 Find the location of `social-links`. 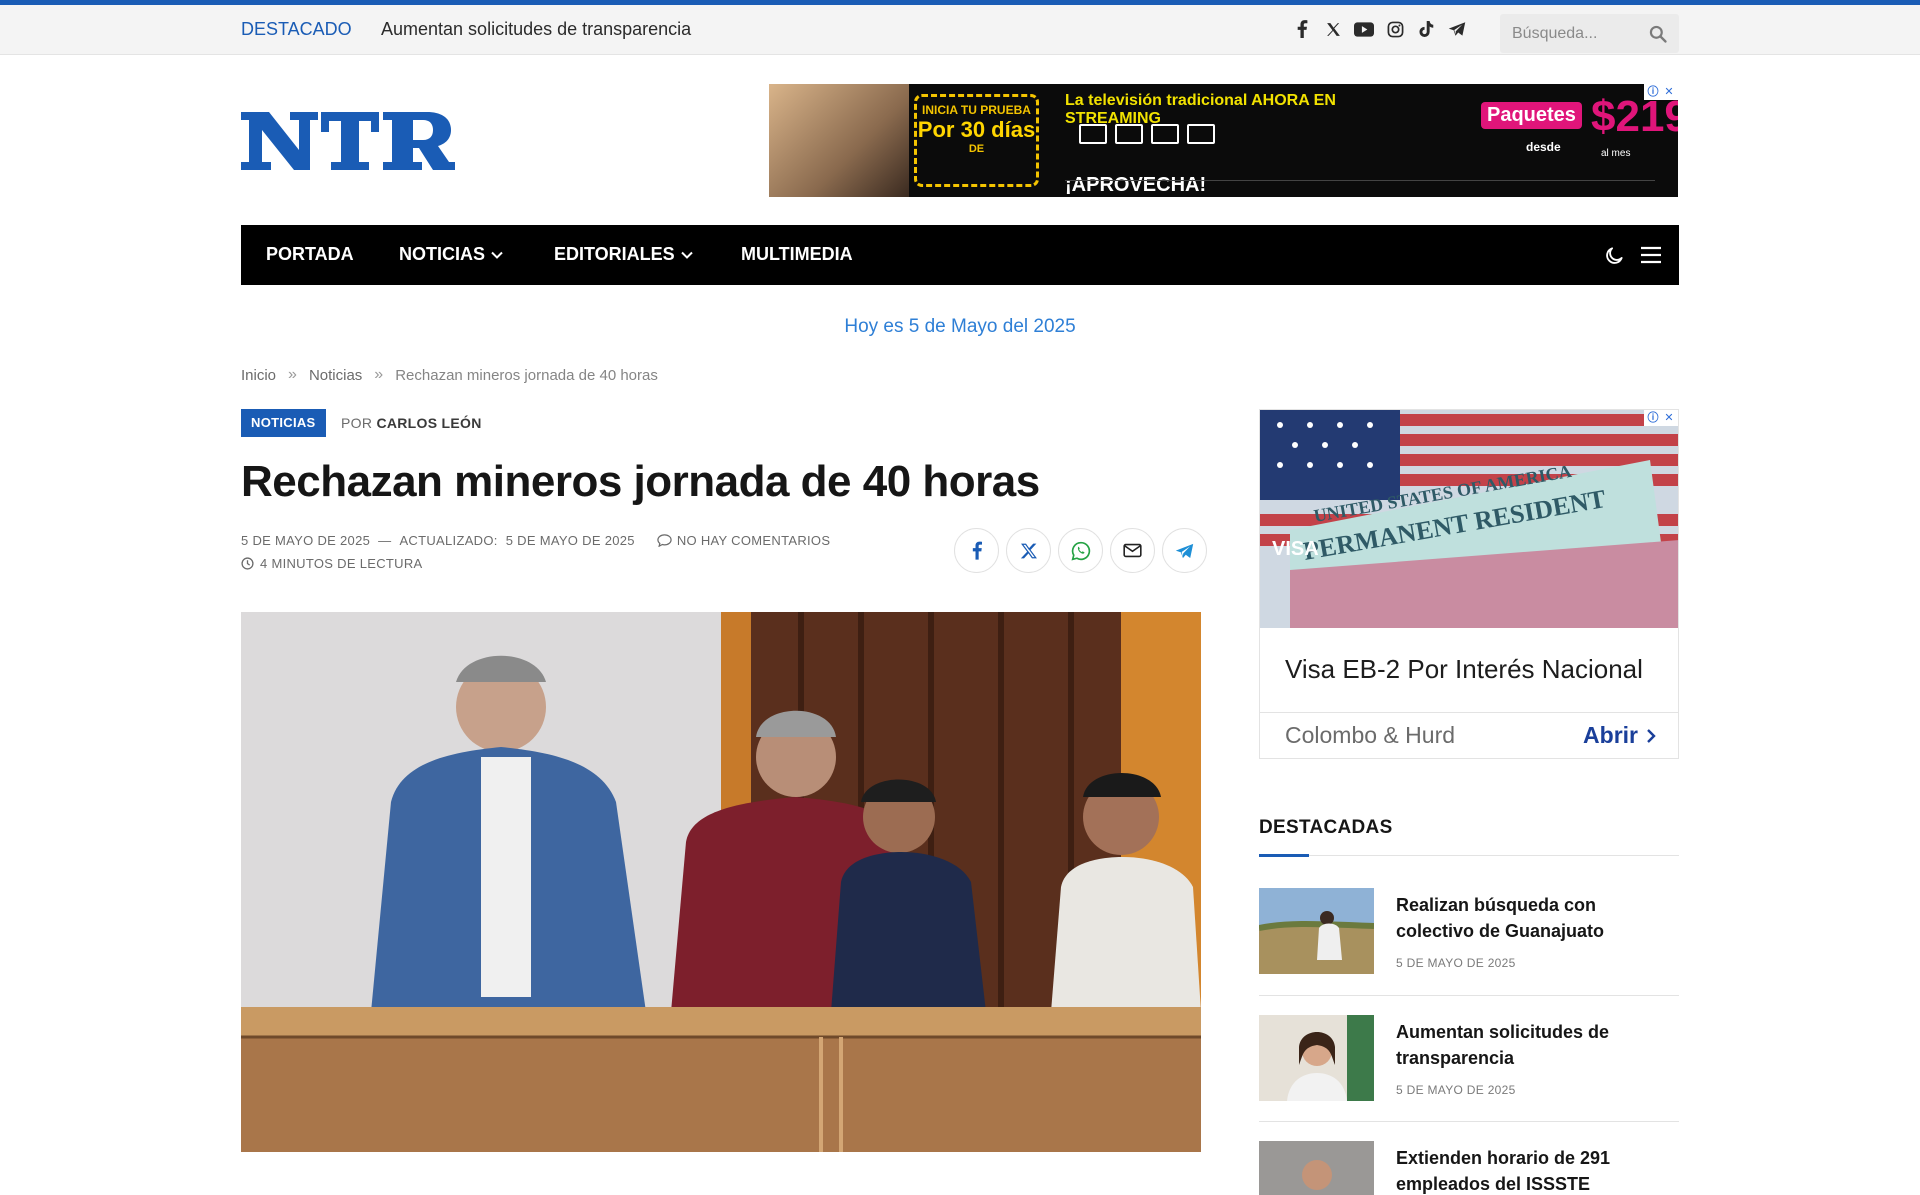

social-links is located at coordinates (1379, 29).